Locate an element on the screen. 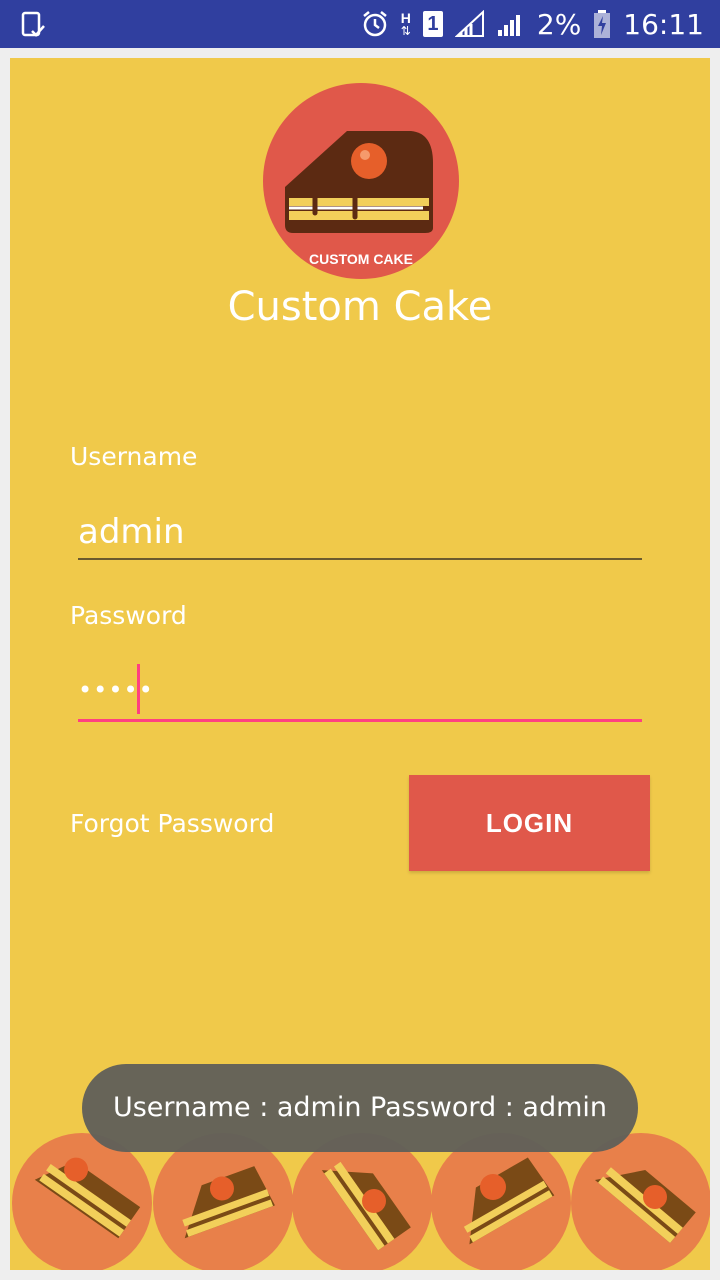  battery-percent: 2% is located at coordinates (559, 24).